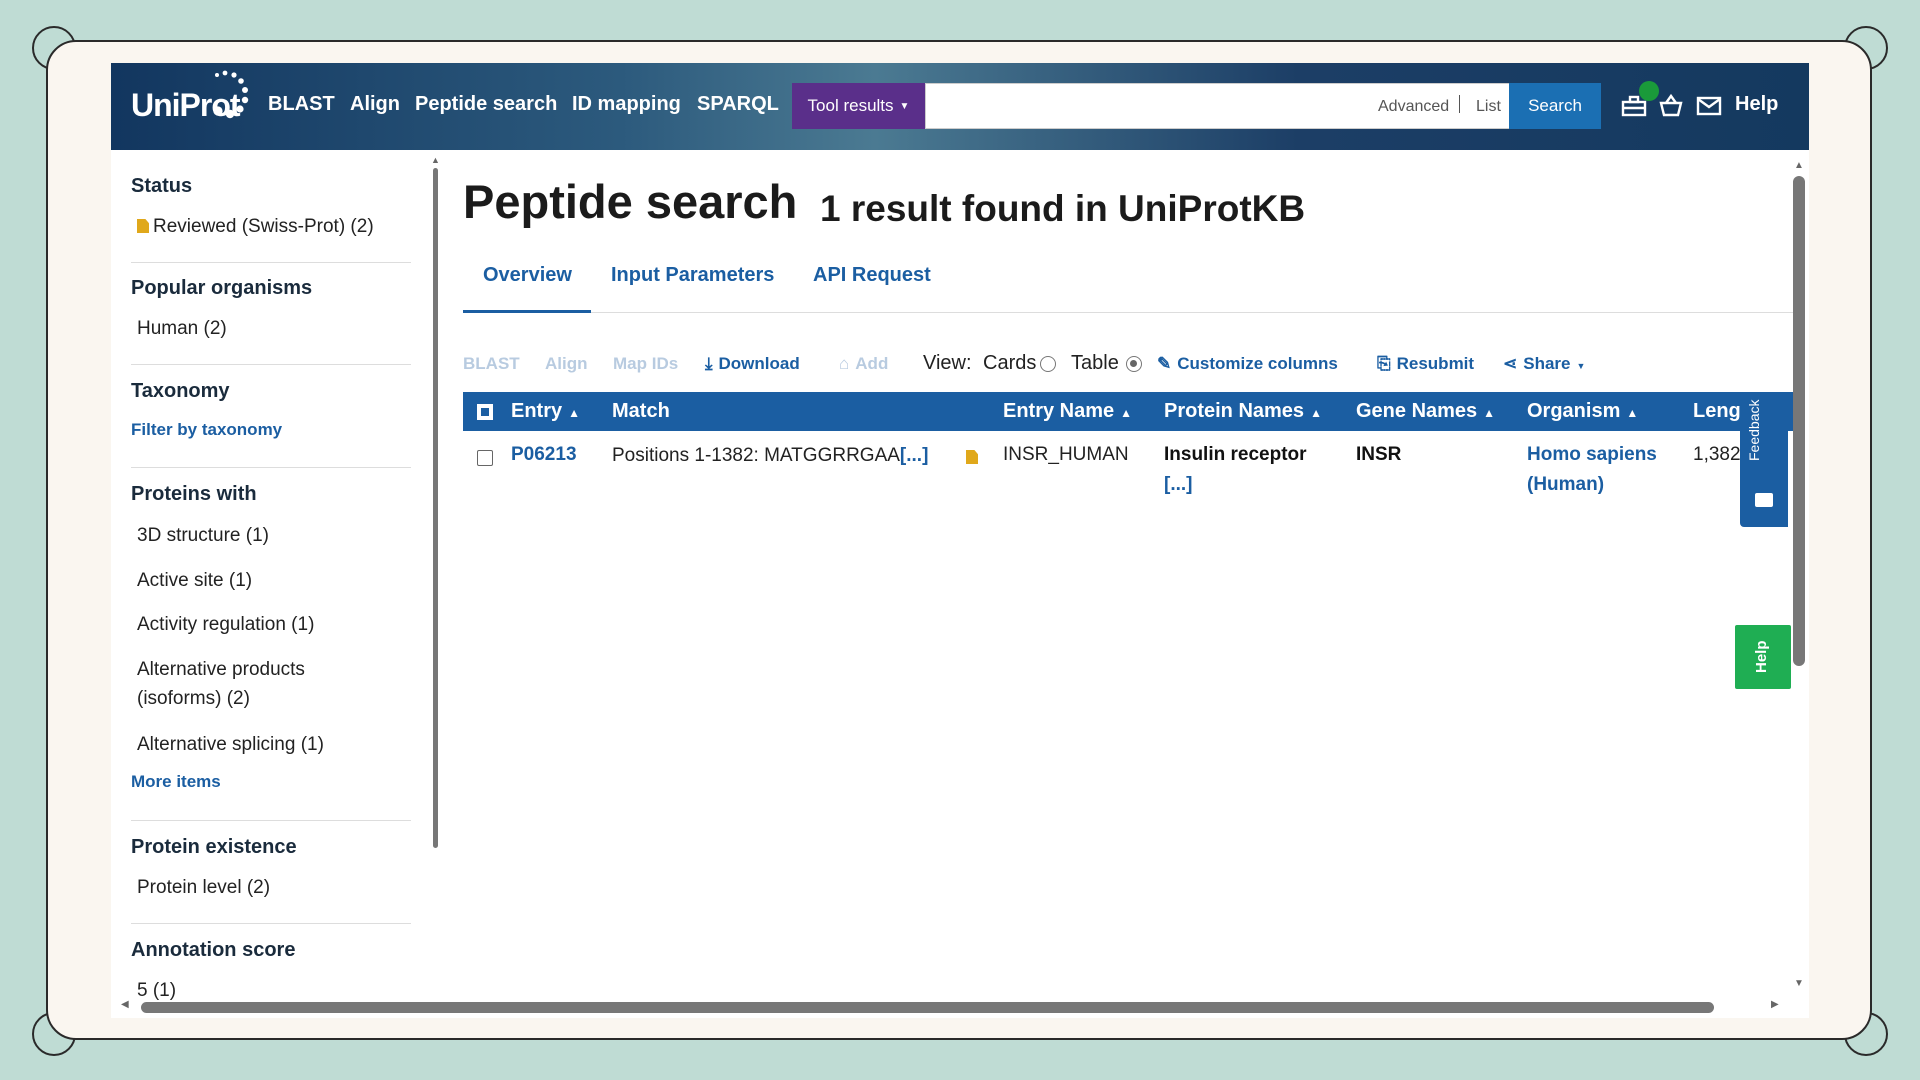  I want to click on customize-columns-label: Customize columns, so click(1257, 363).